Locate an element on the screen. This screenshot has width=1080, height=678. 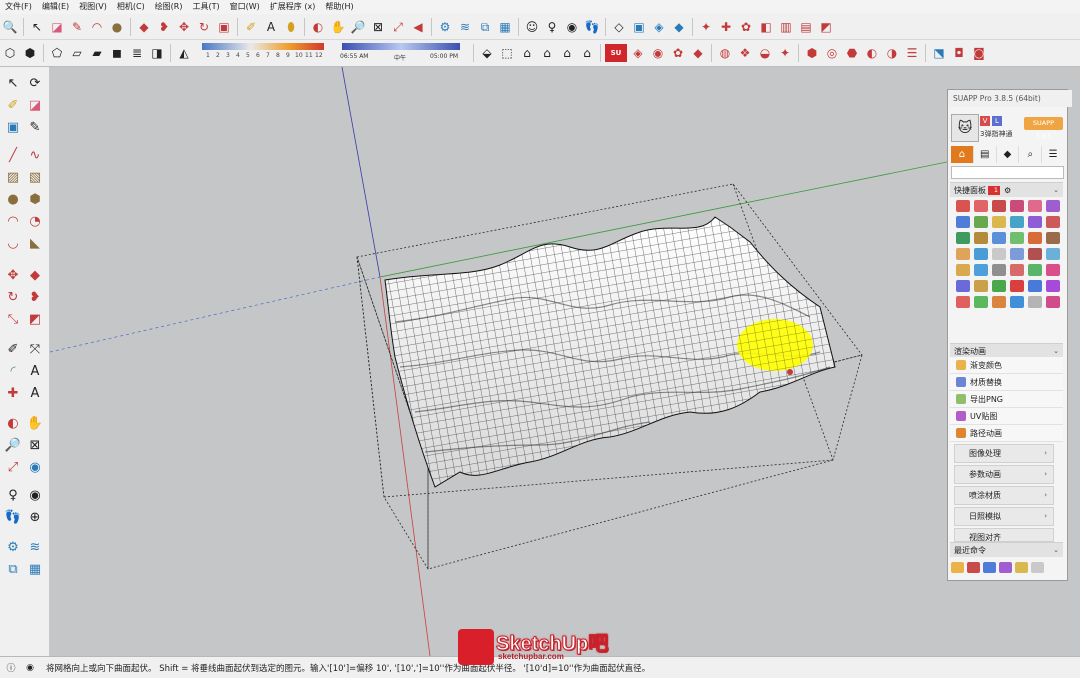
two-point-arc-icon: ◡ is located at coordinates (13, 243).